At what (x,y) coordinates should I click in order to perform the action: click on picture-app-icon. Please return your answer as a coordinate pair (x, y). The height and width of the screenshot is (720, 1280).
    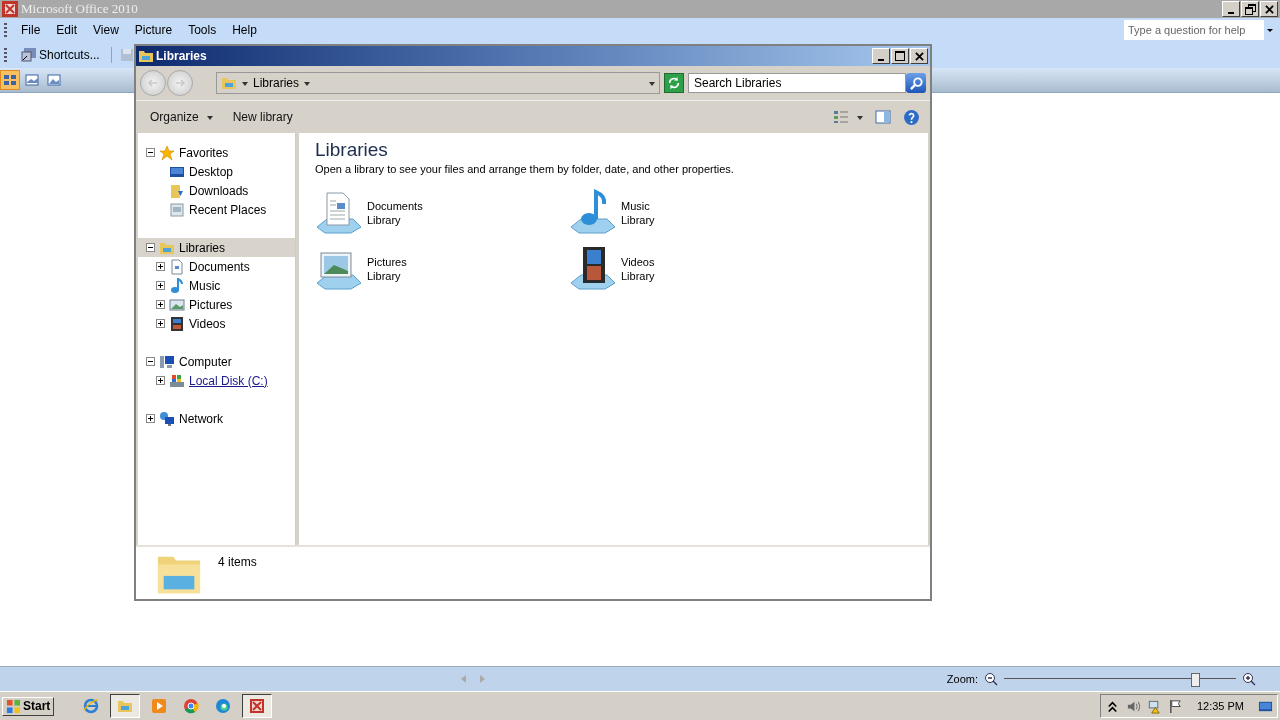
    Looking at the image, I should click on (257, 706).